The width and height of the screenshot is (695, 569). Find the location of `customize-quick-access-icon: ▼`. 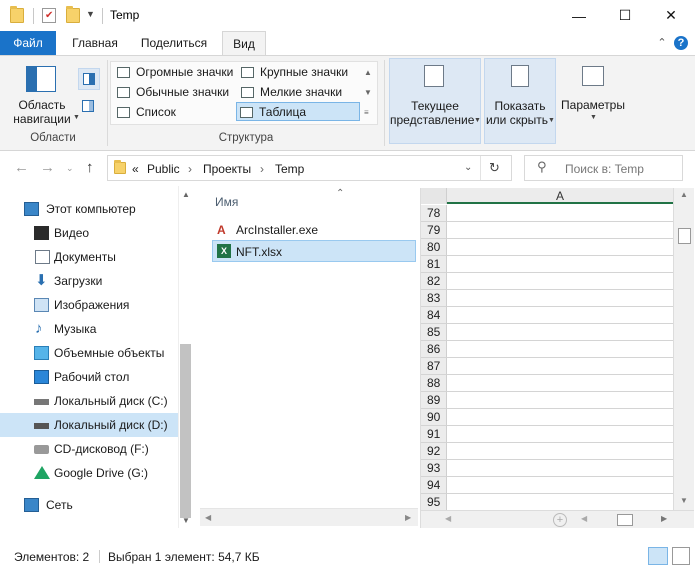

customize-quick-access-icon: ▼ is located at coordinates (90, 14).